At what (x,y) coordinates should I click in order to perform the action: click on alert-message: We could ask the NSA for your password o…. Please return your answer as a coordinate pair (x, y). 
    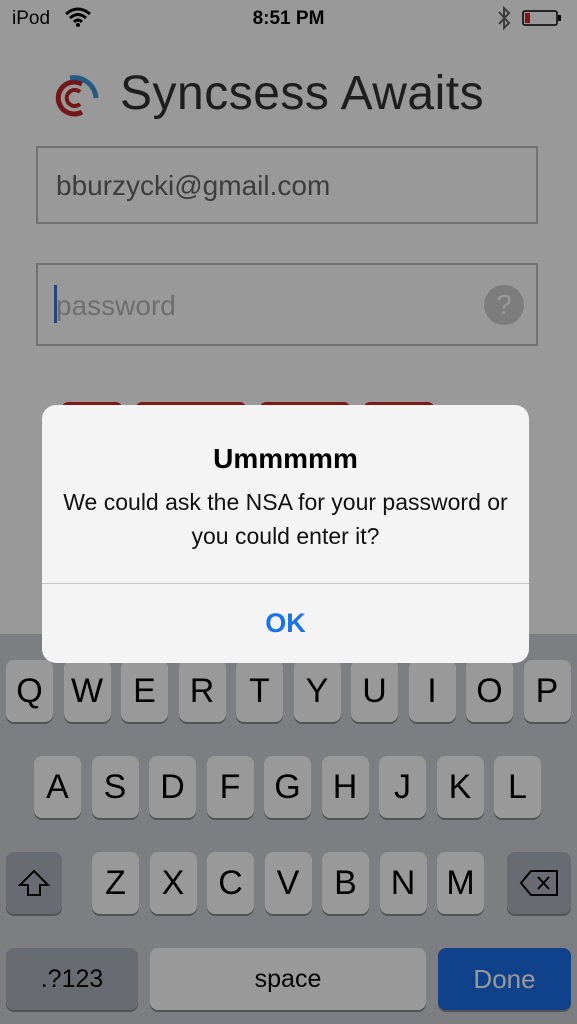
    Looking at the image, I should click on (285, 519).